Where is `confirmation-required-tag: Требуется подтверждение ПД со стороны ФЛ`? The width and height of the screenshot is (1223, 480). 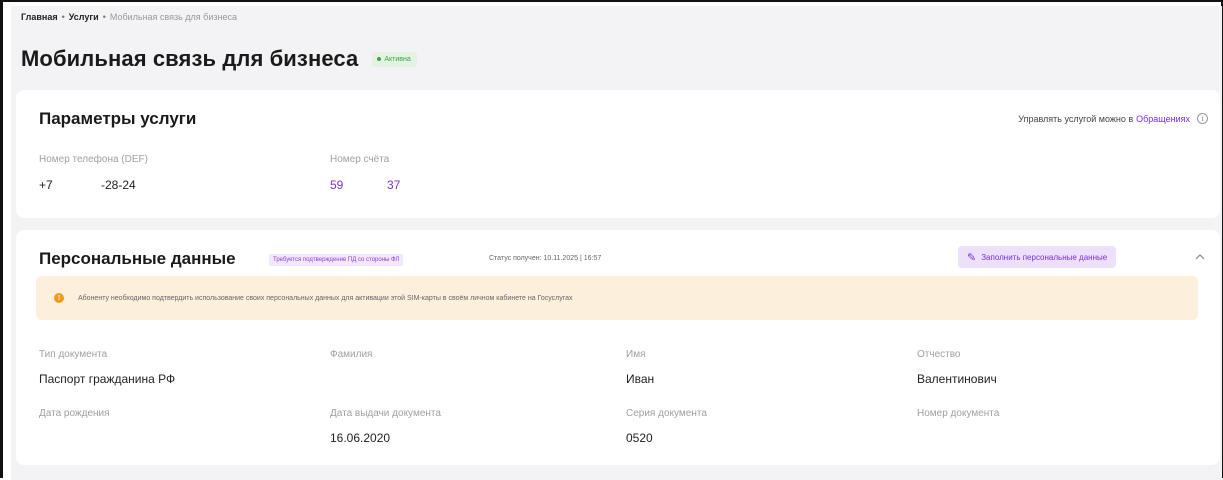
confirmation-required-tag: Требуется подтверждение ПД со стороны ФЛ is located at coordinates (336, 260).